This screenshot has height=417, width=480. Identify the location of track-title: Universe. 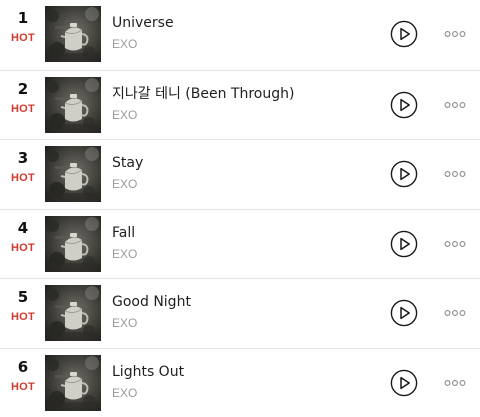
(143, 23).